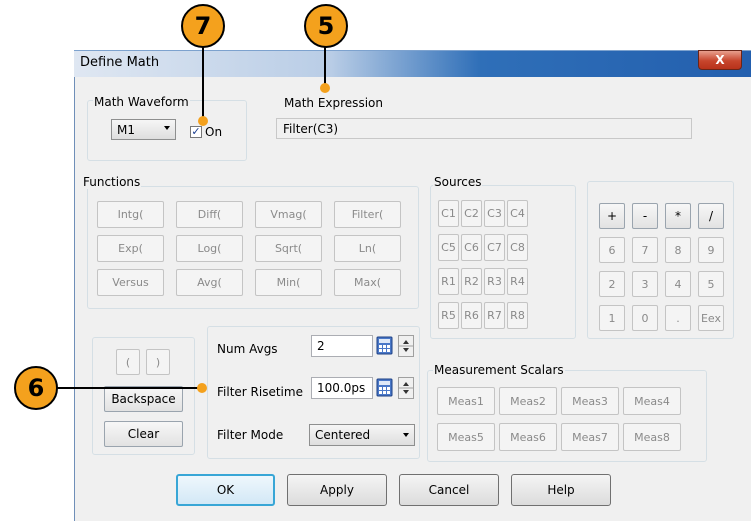  Describe the element at coordinates (326, 26) in the screenshot. I see `callout-badge-expression: 5` at that location.